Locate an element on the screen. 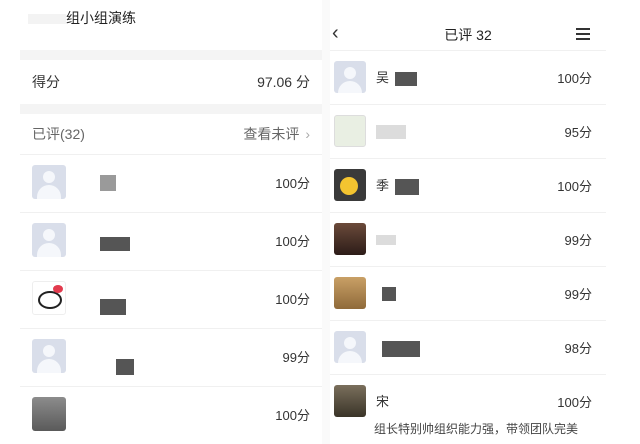  husky-avatar is located at coordinates (49, 414).